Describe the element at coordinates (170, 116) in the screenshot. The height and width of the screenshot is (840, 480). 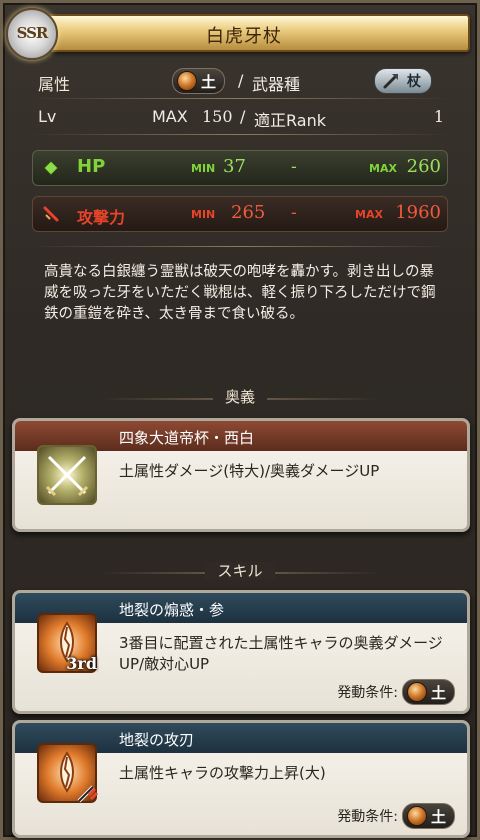
I see `level-max-text: MAX` at that location.